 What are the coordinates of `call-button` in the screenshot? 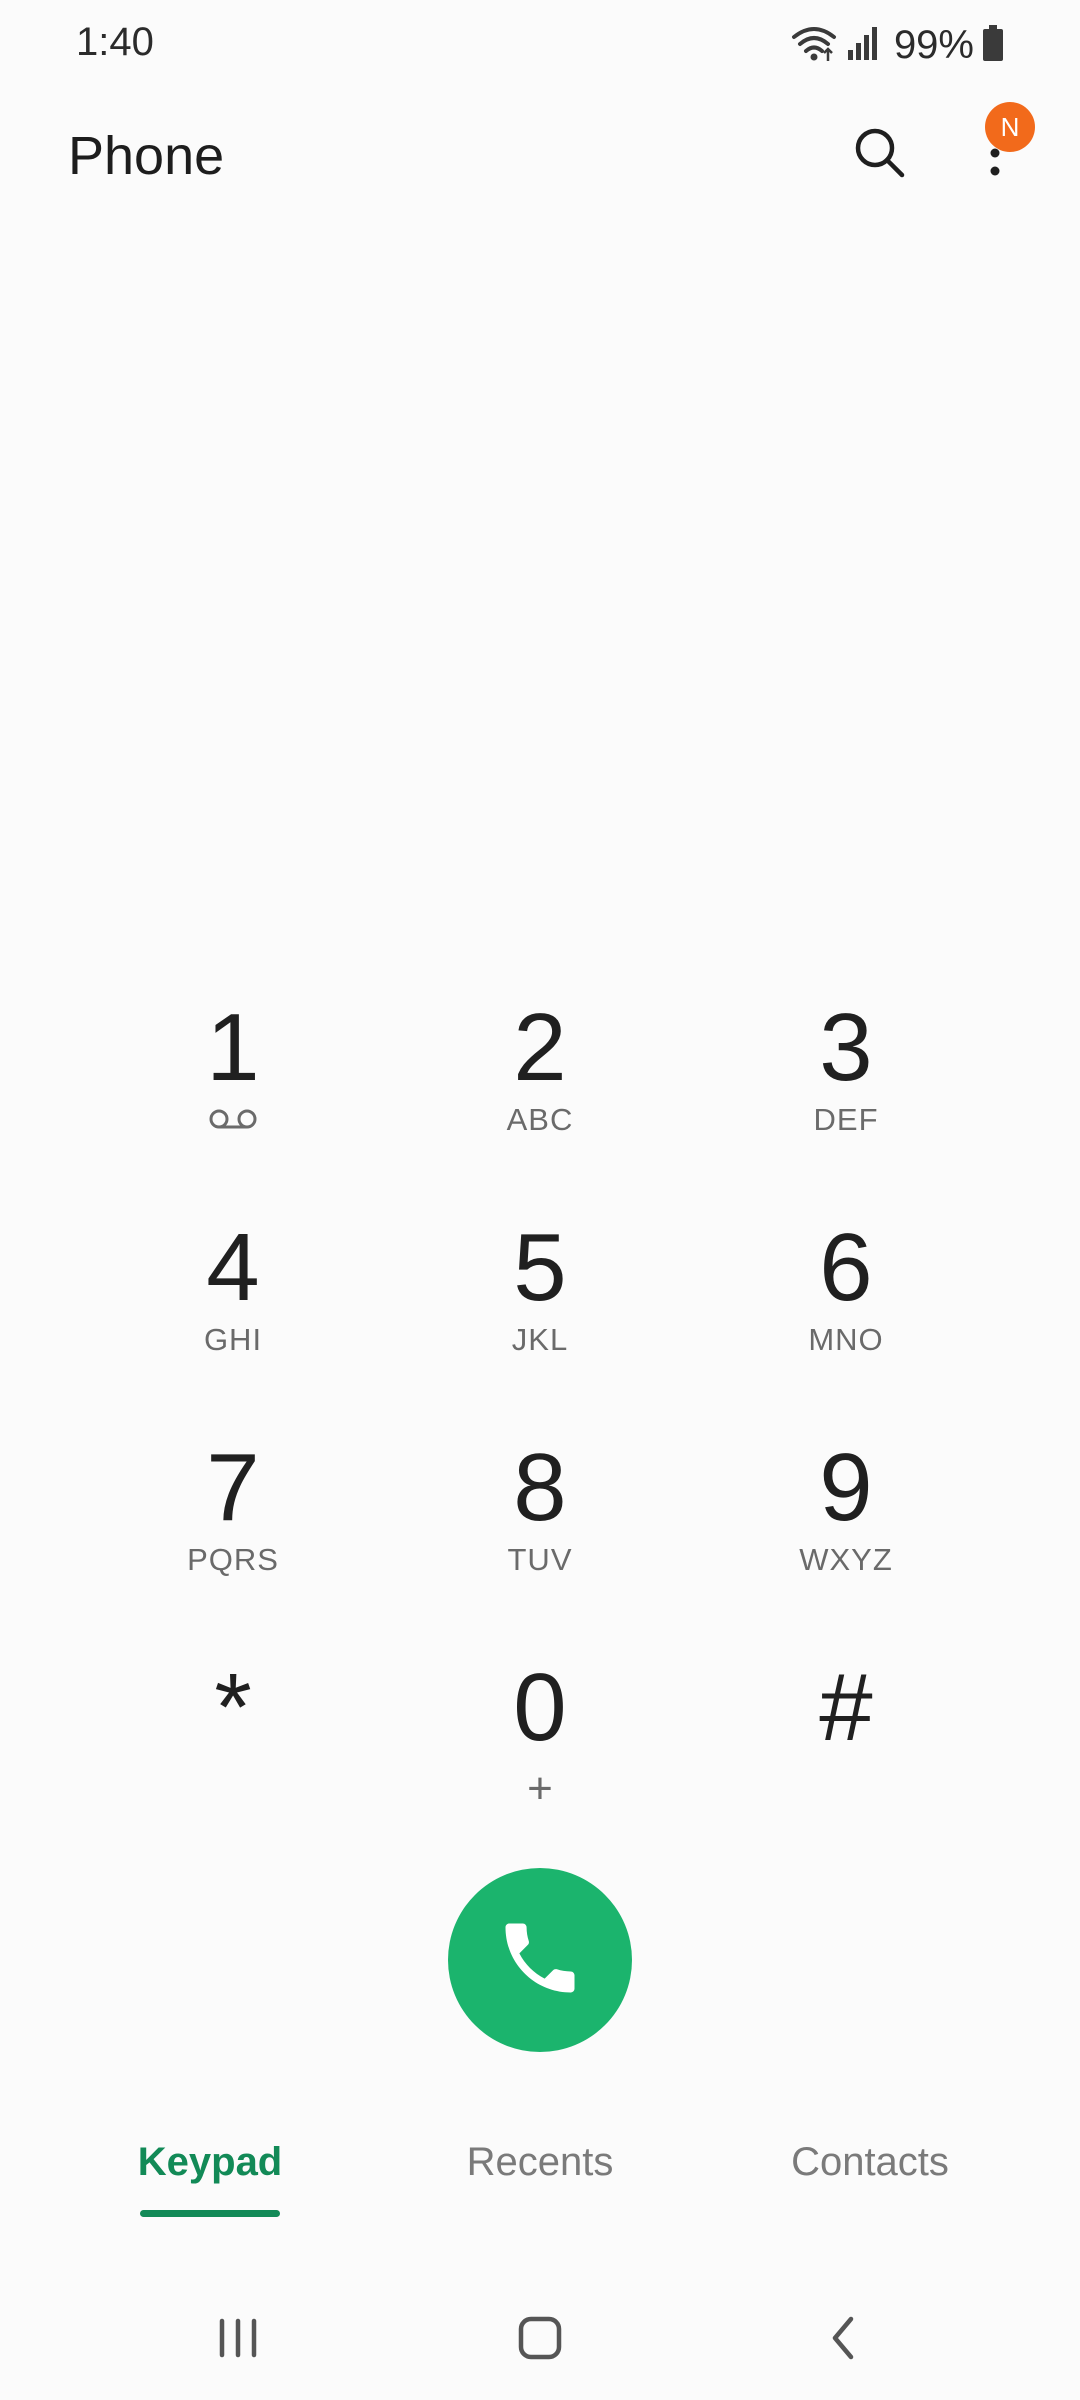 It's located at (540, 1960).